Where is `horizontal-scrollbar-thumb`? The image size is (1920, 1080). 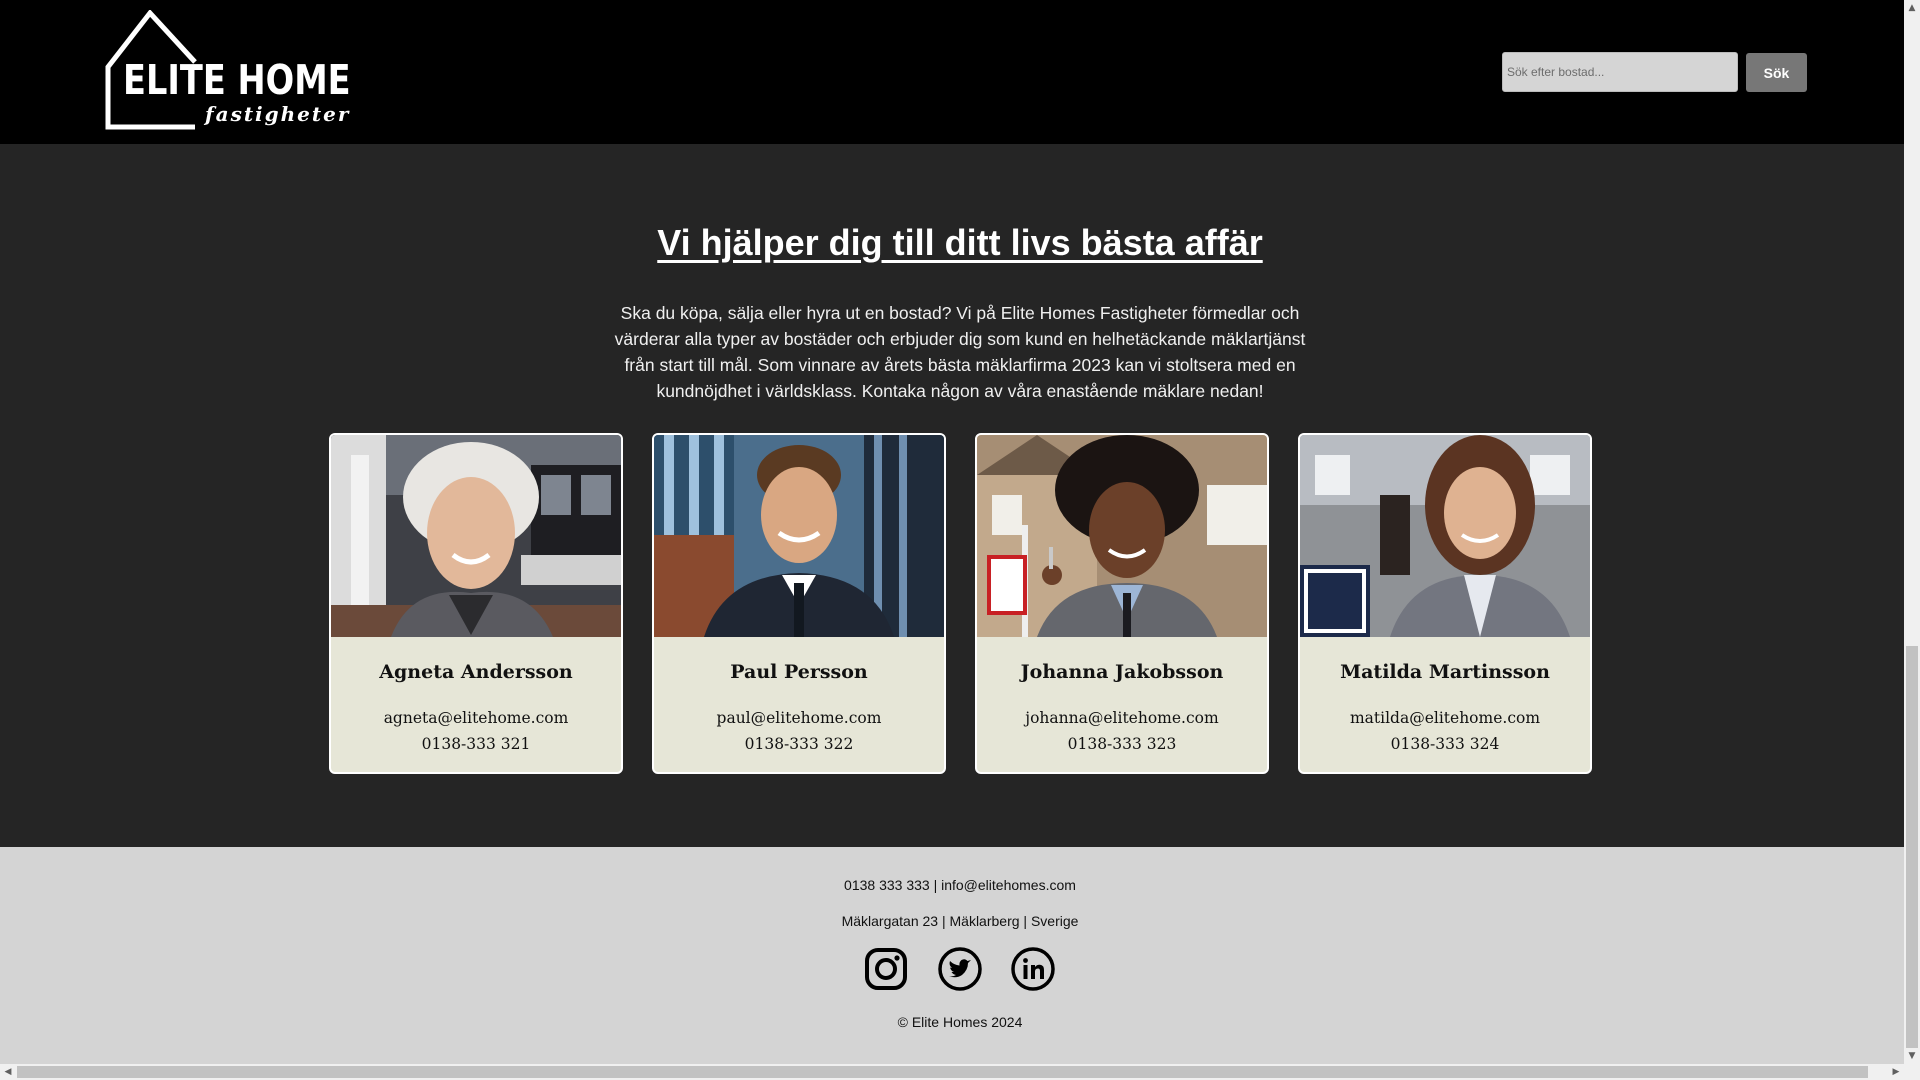
horizontal-scrollbar-thumb is located at coordinates (942, 1072).